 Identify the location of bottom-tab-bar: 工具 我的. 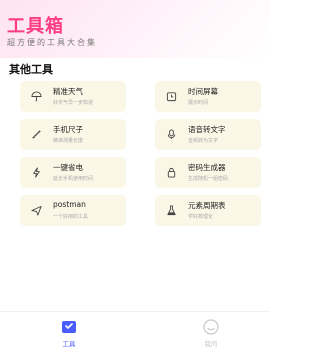
(135, 332).